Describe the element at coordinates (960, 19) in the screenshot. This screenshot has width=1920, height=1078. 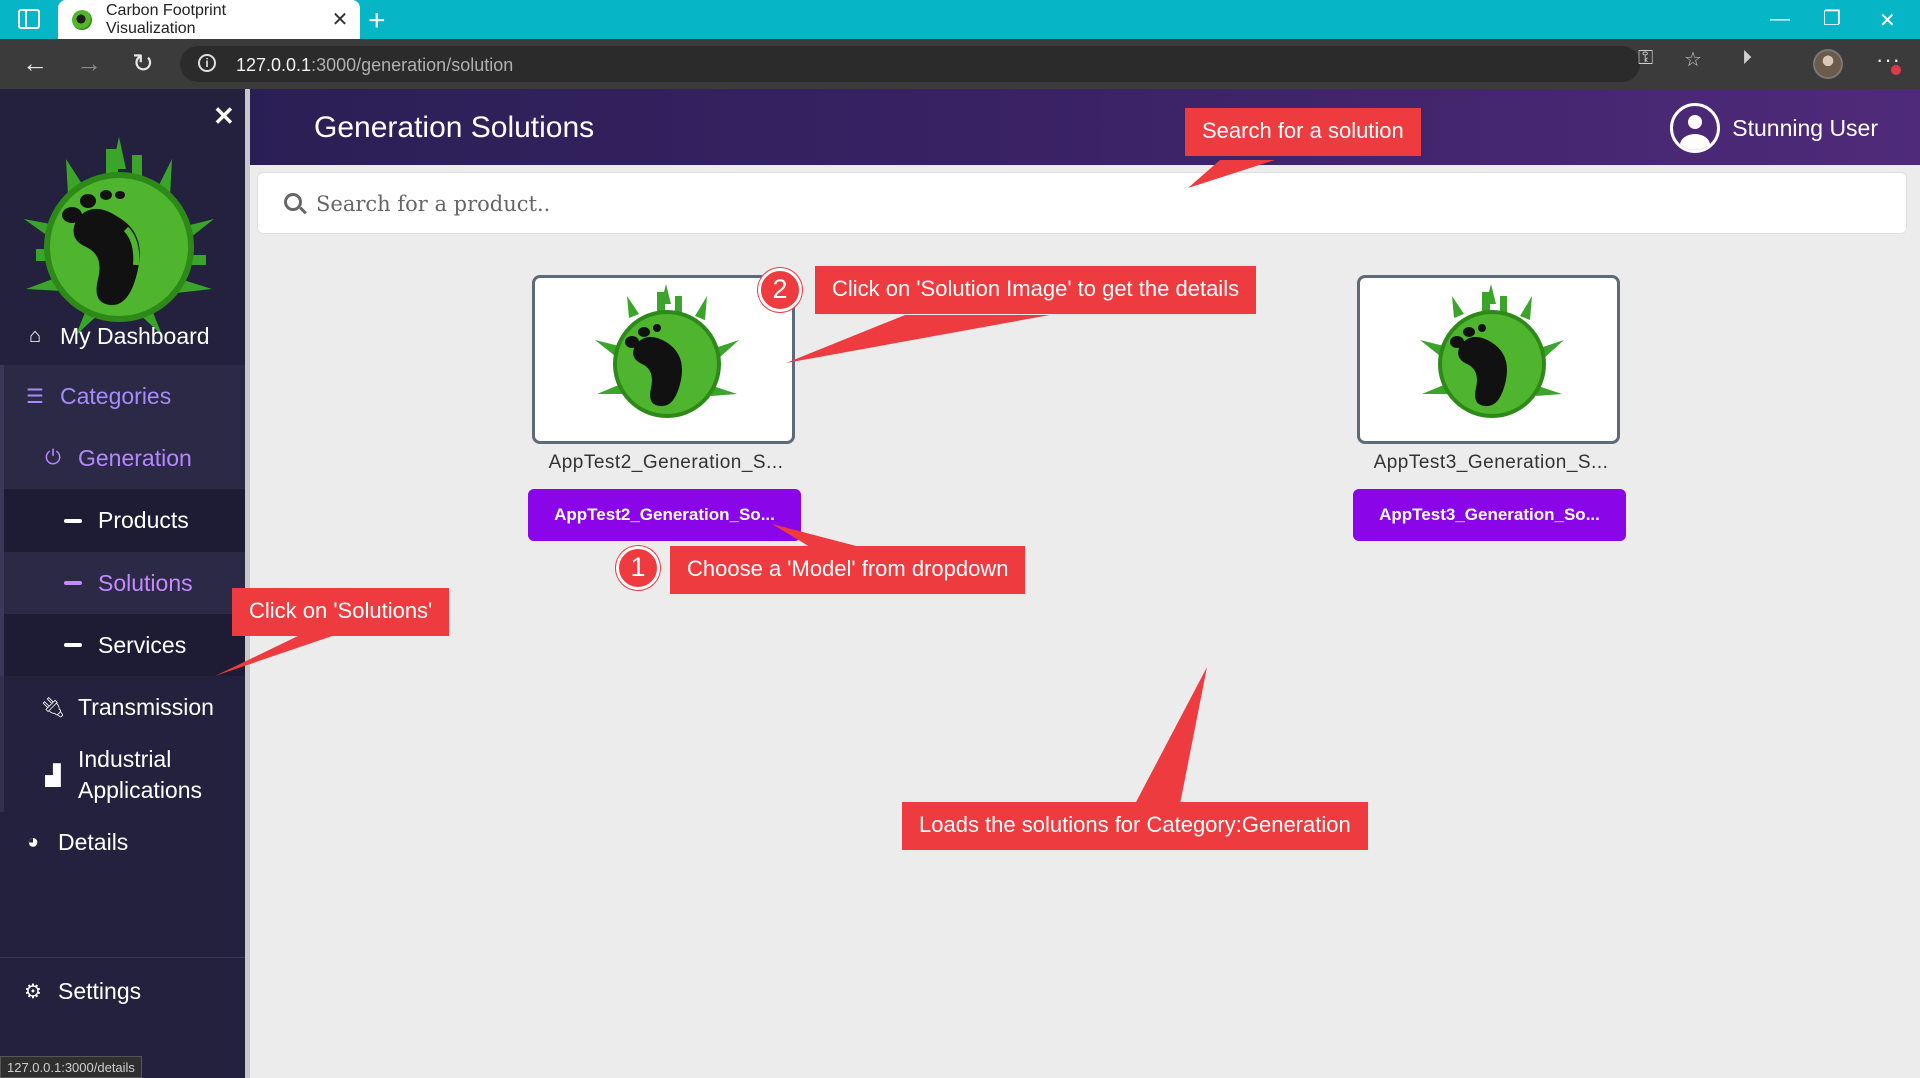
I see `browser-tab-bar: Carbon Footprint Visualization ✕ + — ❐ ✕` at that location.